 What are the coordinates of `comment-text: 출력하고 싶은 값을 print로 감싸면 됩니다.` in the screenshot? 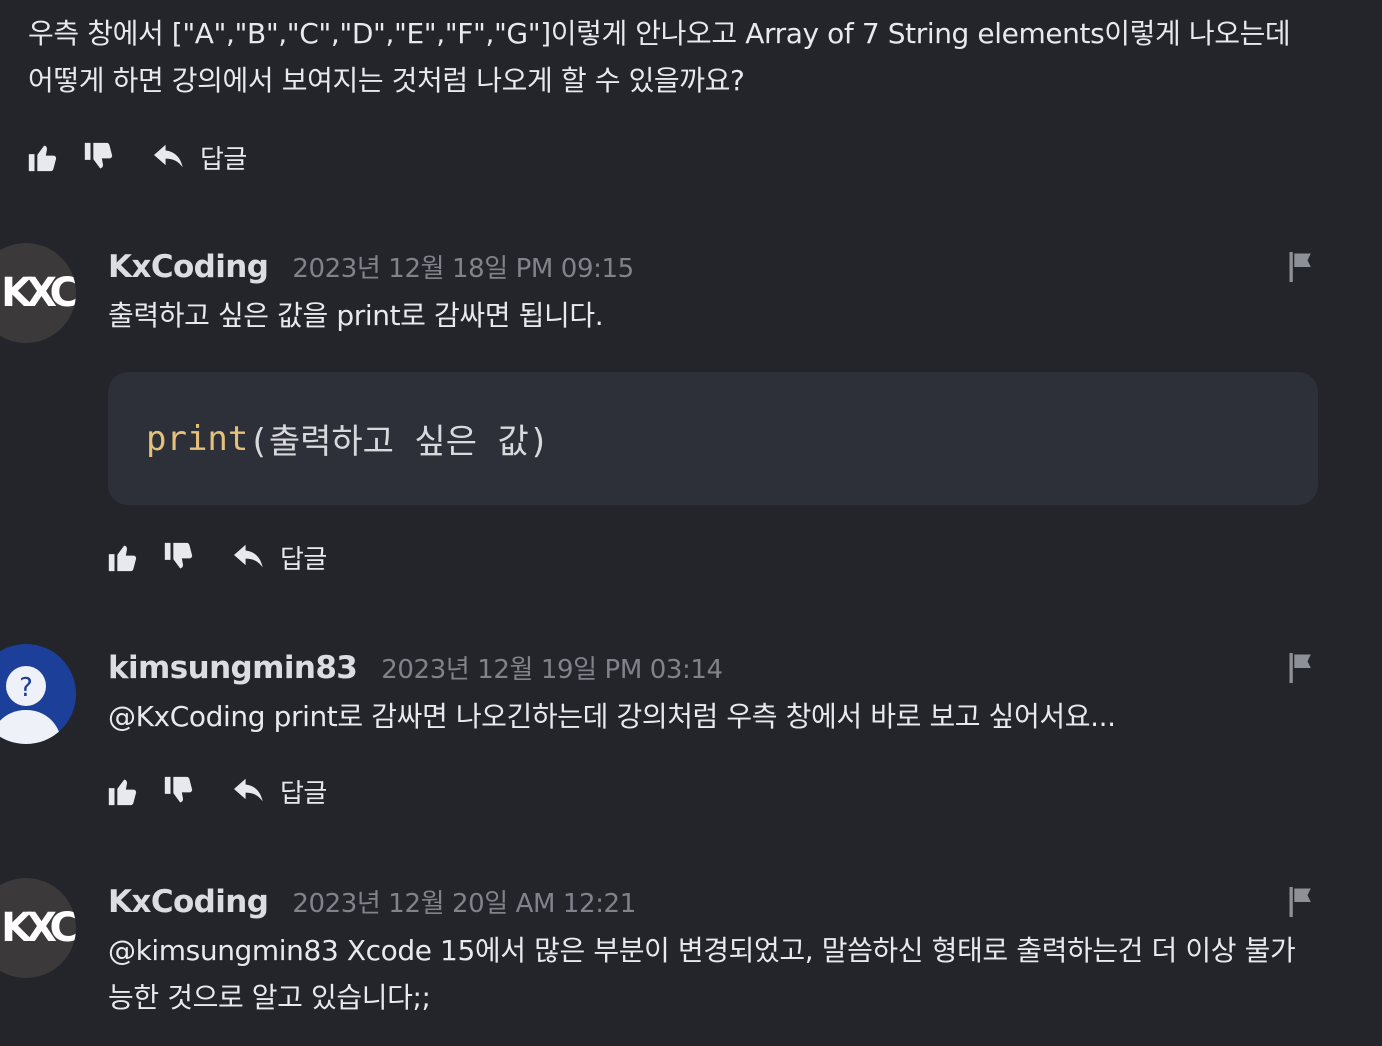 It's located at (356, 315).